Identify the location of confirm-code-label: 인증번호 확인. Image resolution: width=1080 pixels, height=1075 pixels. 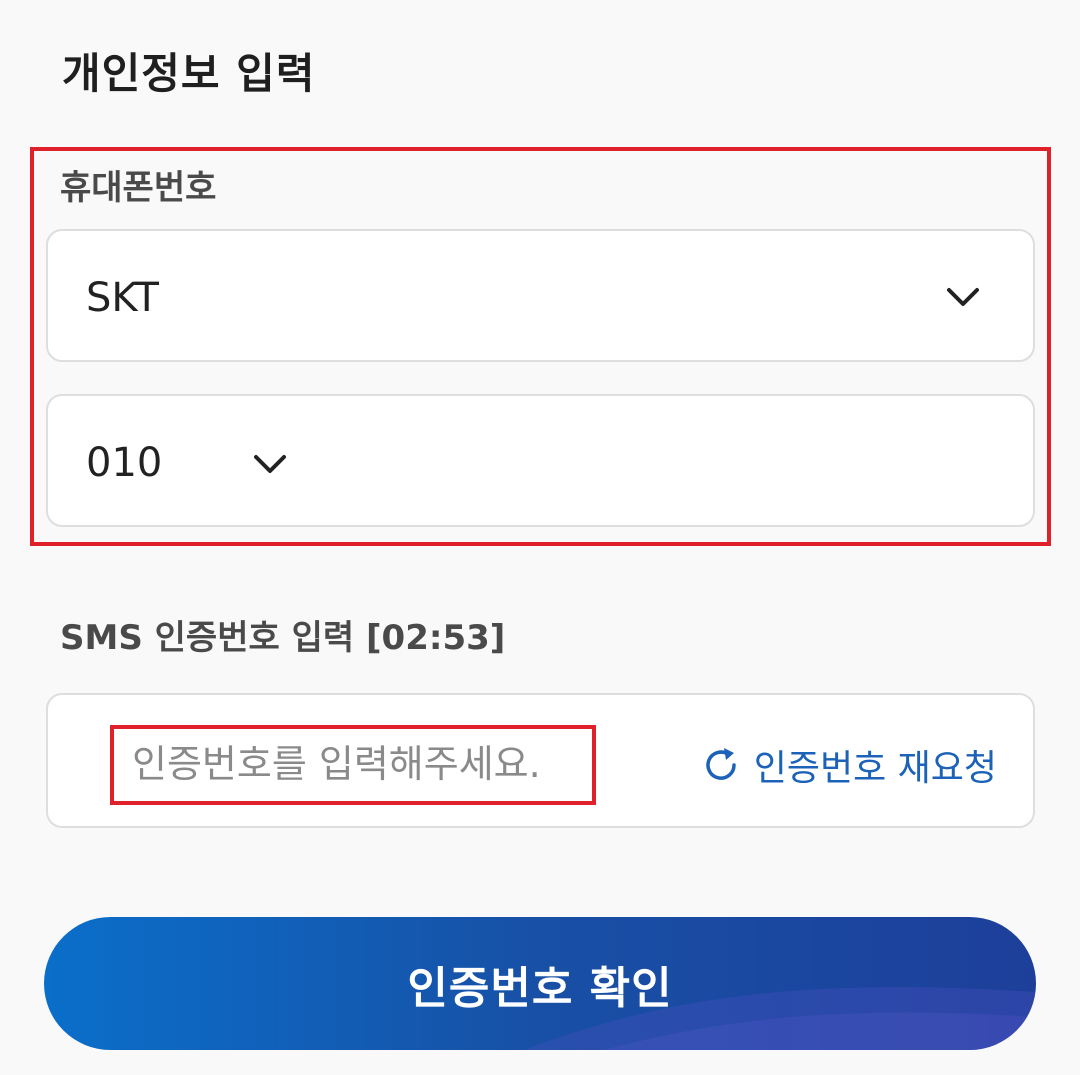
(540, 988).